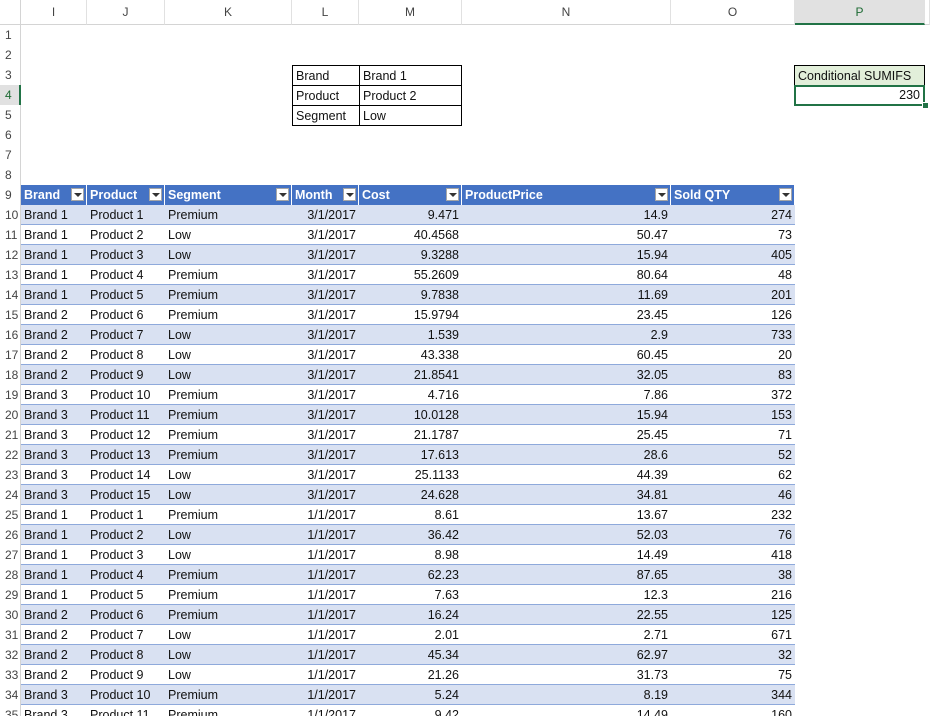  I want to click on row-header-23: 23, so click(10, 475).